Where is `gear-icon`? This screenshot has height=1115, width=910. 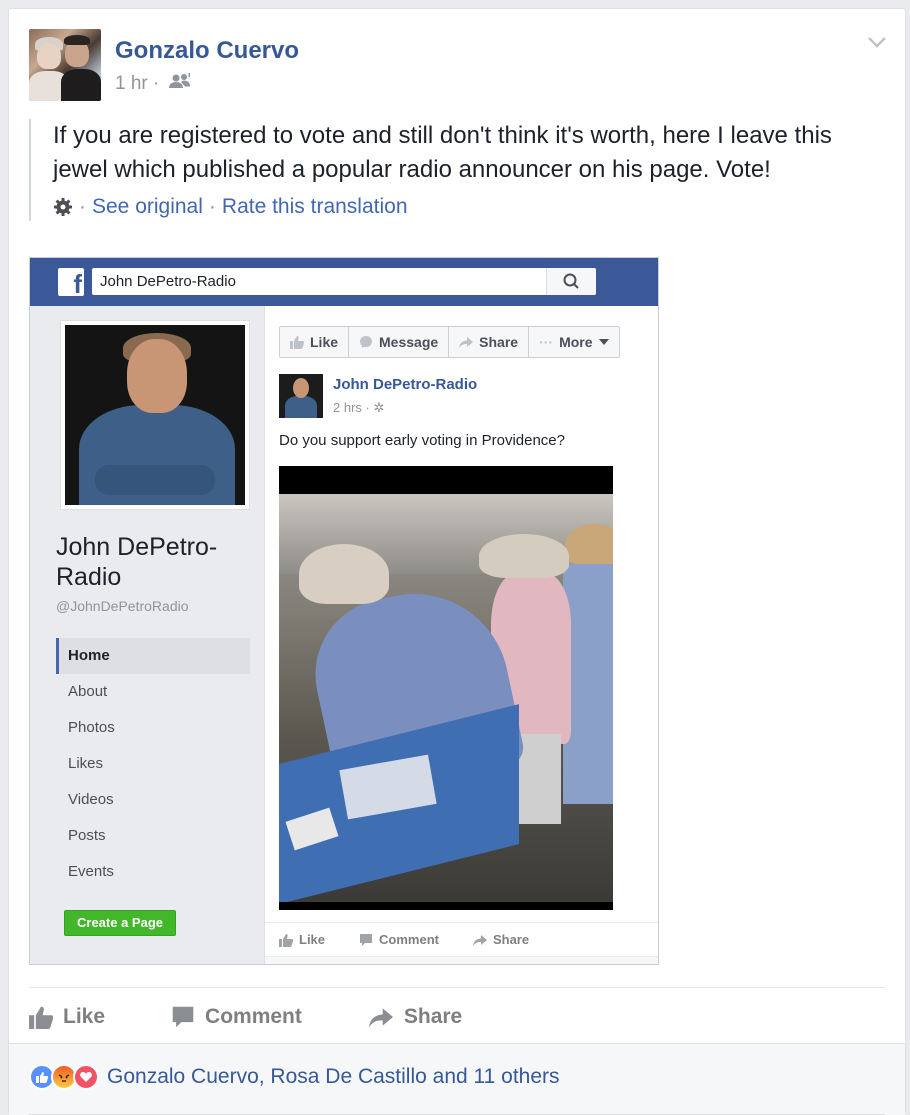 gear-icon is located at coordinates (63, 207).